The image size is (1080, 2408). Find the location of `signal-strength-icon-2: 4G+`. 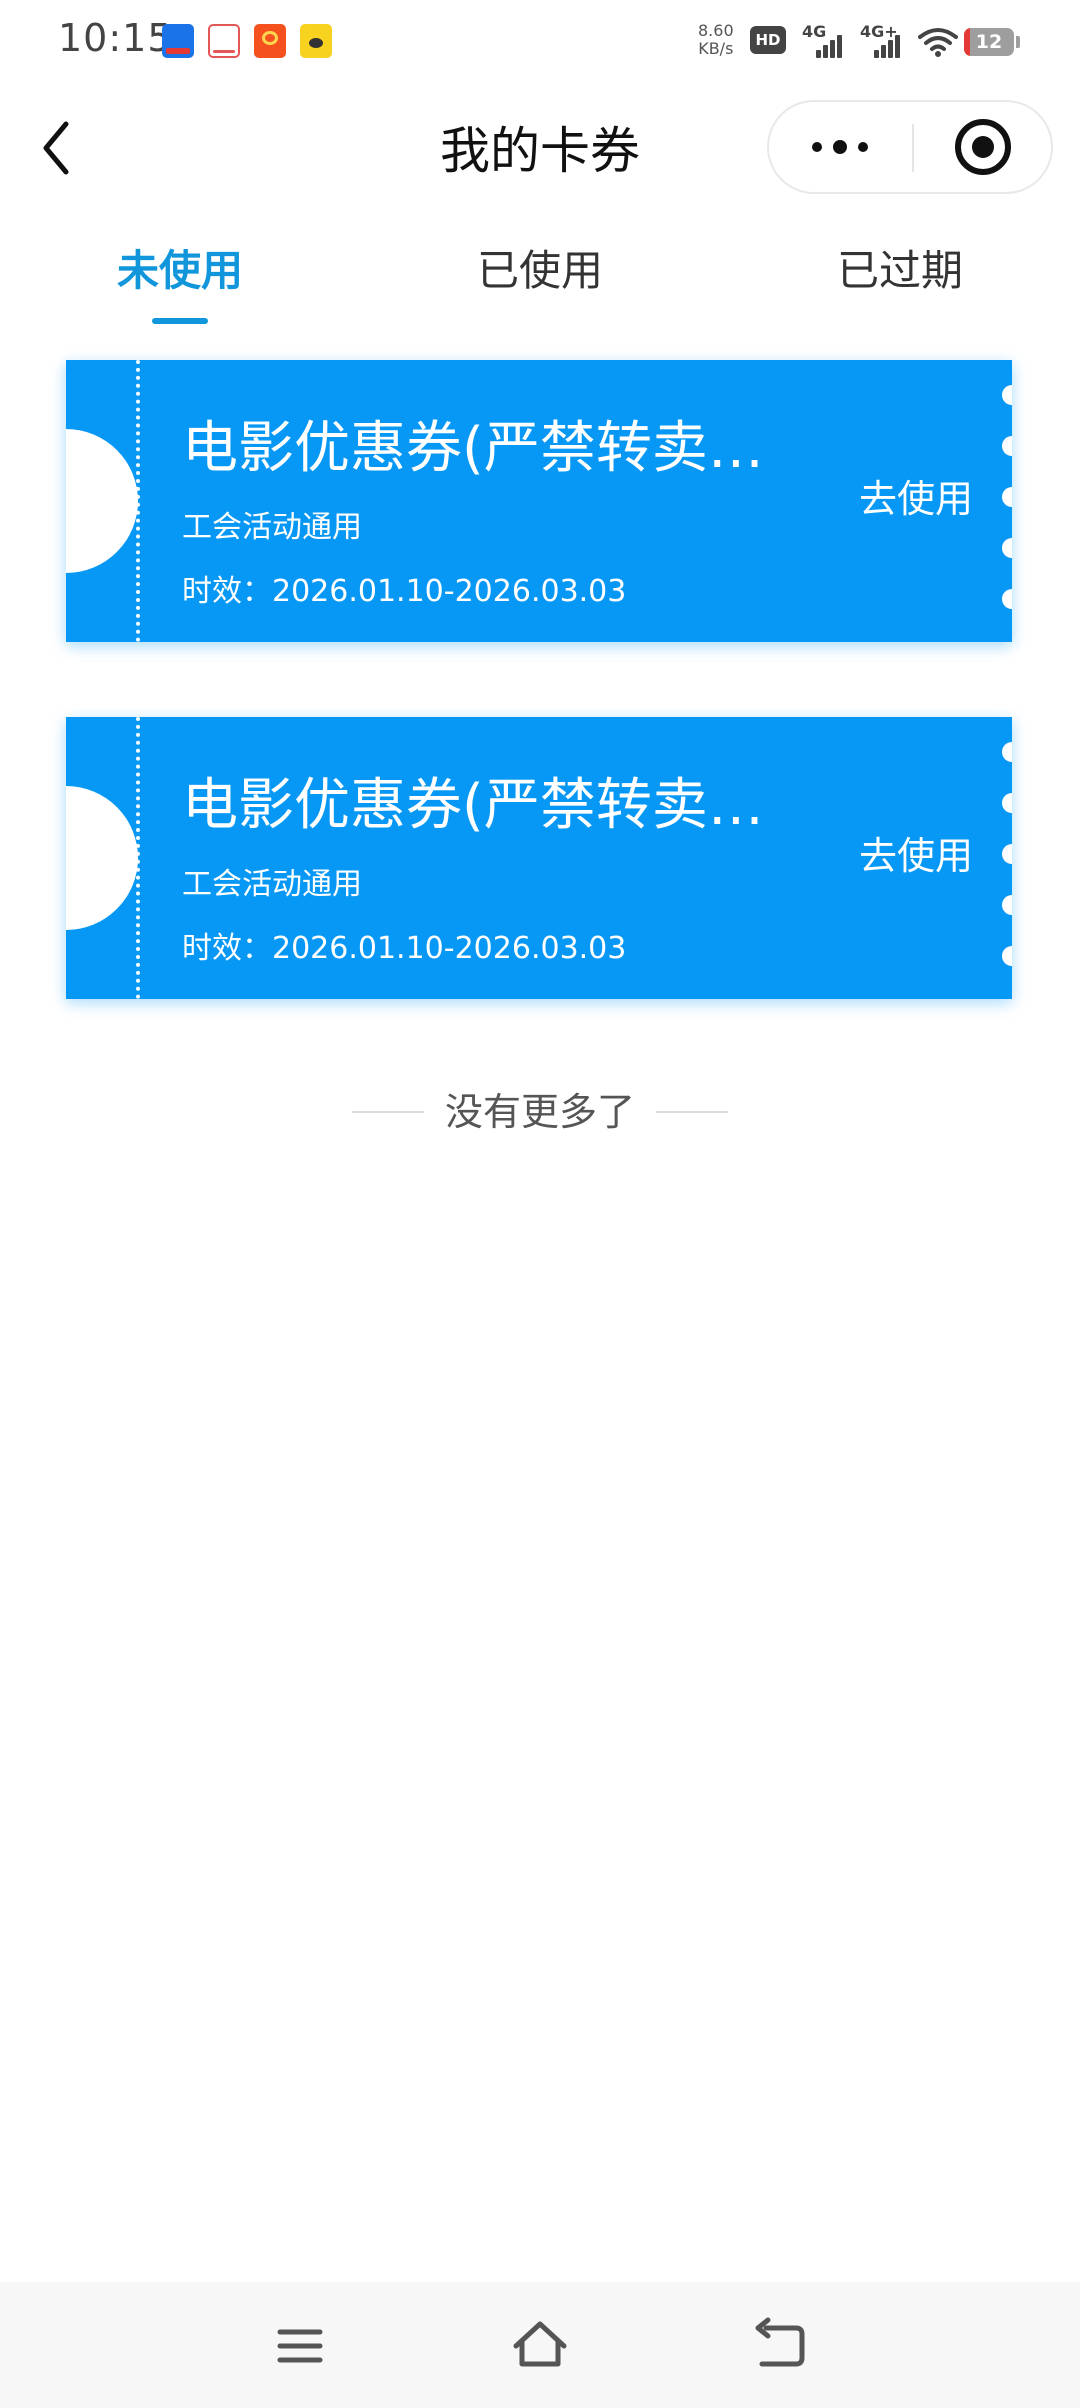

signal-strength-icon-2: 4G+ is located at coordinates (884, 40).